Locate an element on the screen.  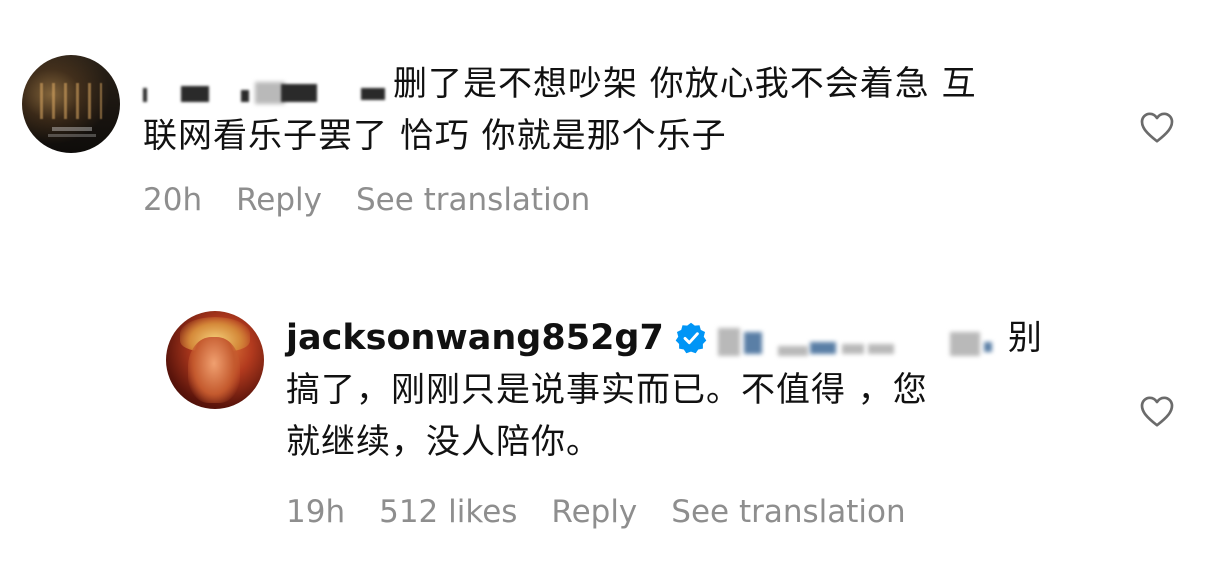
likes-count: 512 likes is located at coordinates (448, 512).